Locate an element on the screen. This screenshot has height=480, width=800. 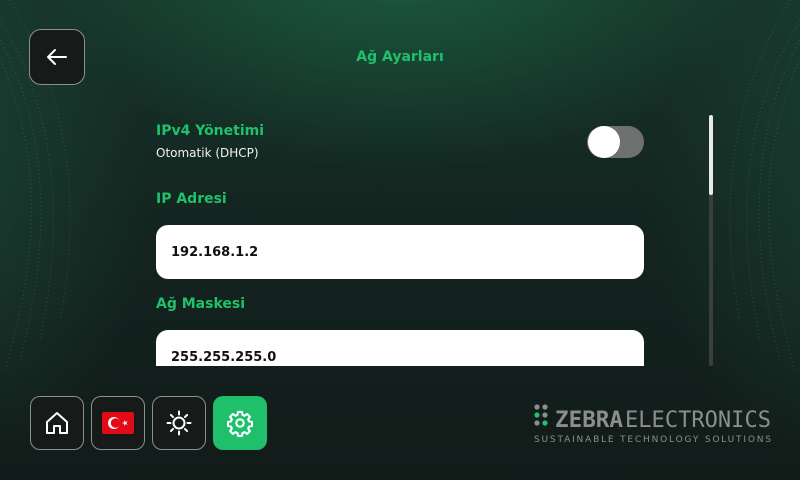
subnet-mask-field: 255.255.255.0 is located at coordinates (400, 348).